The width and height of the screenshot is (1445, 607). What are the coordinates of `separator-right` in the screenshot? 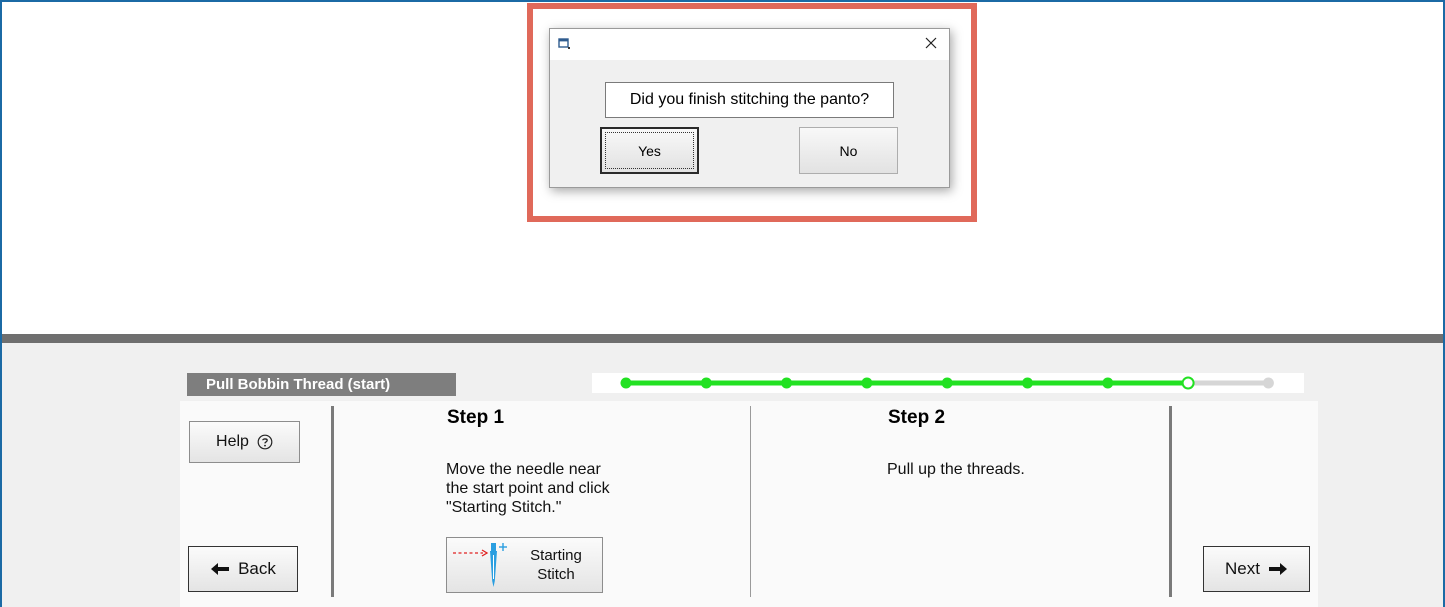 It's located at (1170, 501).